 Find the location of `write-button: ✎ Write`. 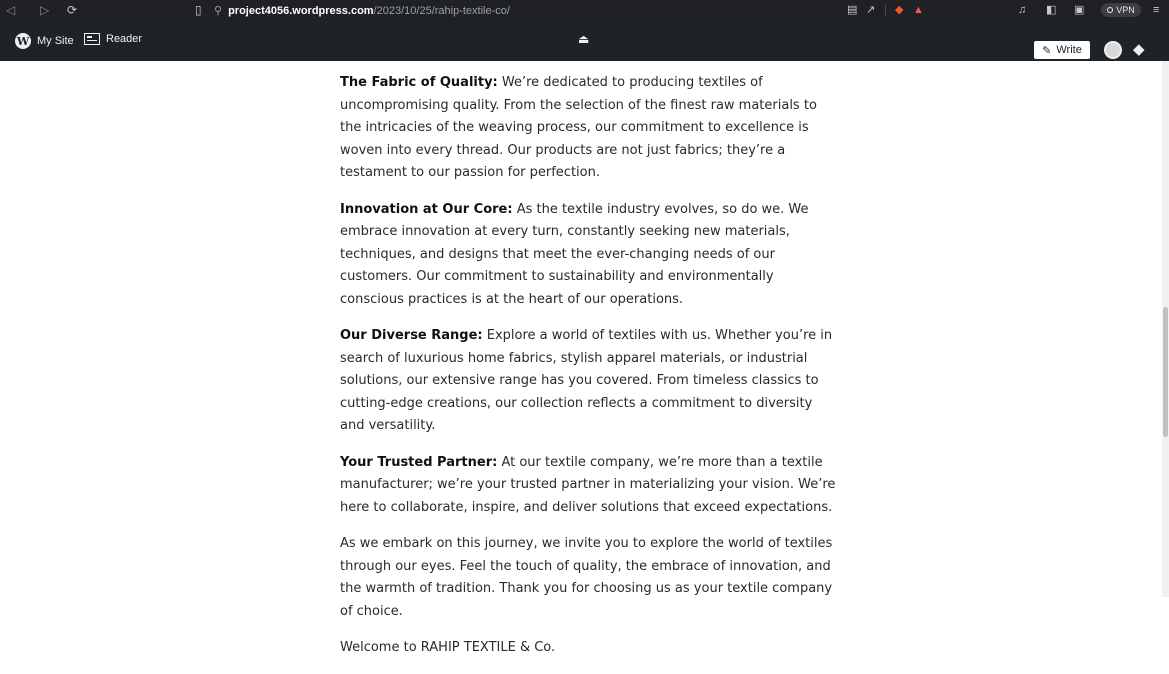

write-button: ✎ Write is located at coordinates (1062, 50).